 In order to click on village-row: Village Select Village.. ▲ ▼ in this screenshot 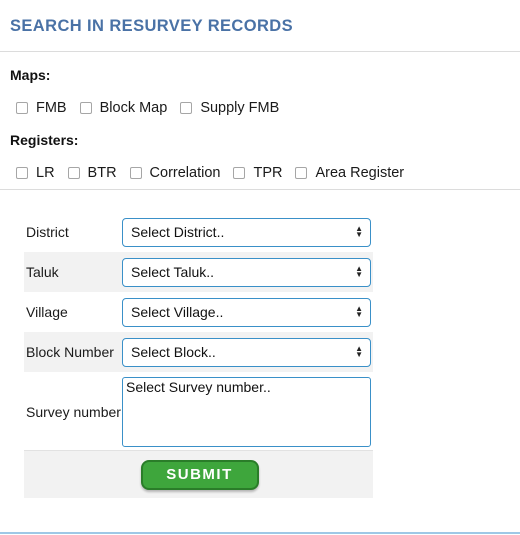, I will do `click(198, 312)`.